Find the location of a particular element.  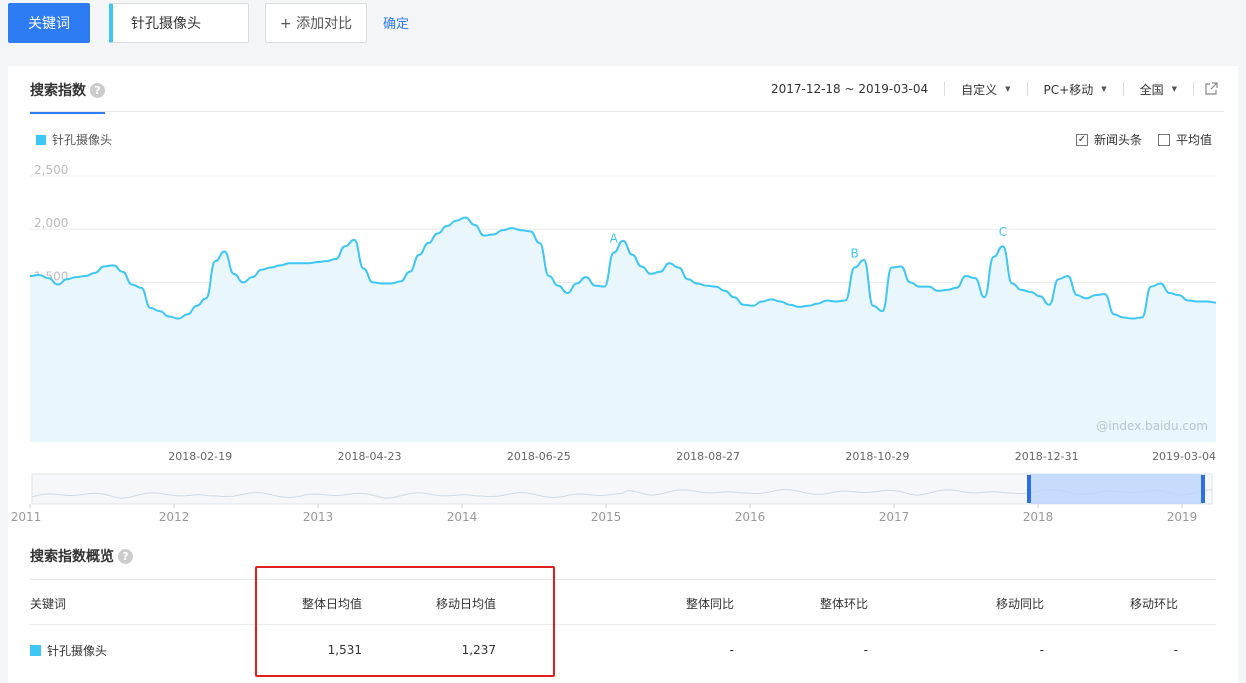

x-tick-label: 2018-12-31 is located at coordinates (1047, 456).